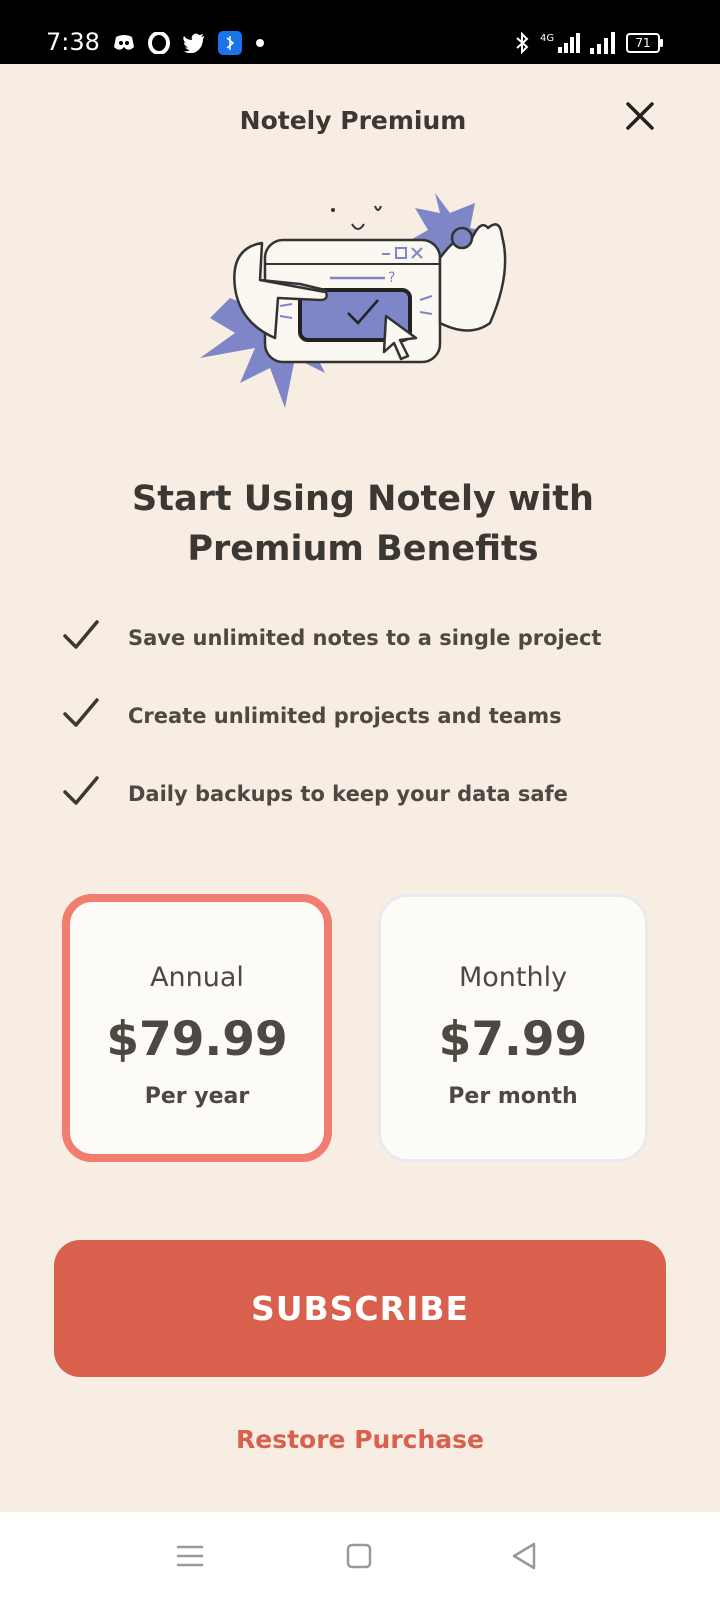 This screenshot has width=720, height=1600. Describe the element at coordinates (73, 42) in the screenshot. I see `status-time: 7:38` at that location.